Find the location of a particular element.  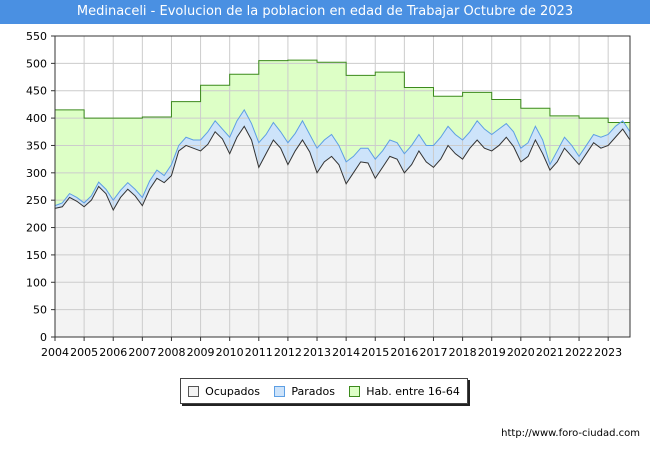

legend-label-parados: Parados is located at coordinates (313, 391).